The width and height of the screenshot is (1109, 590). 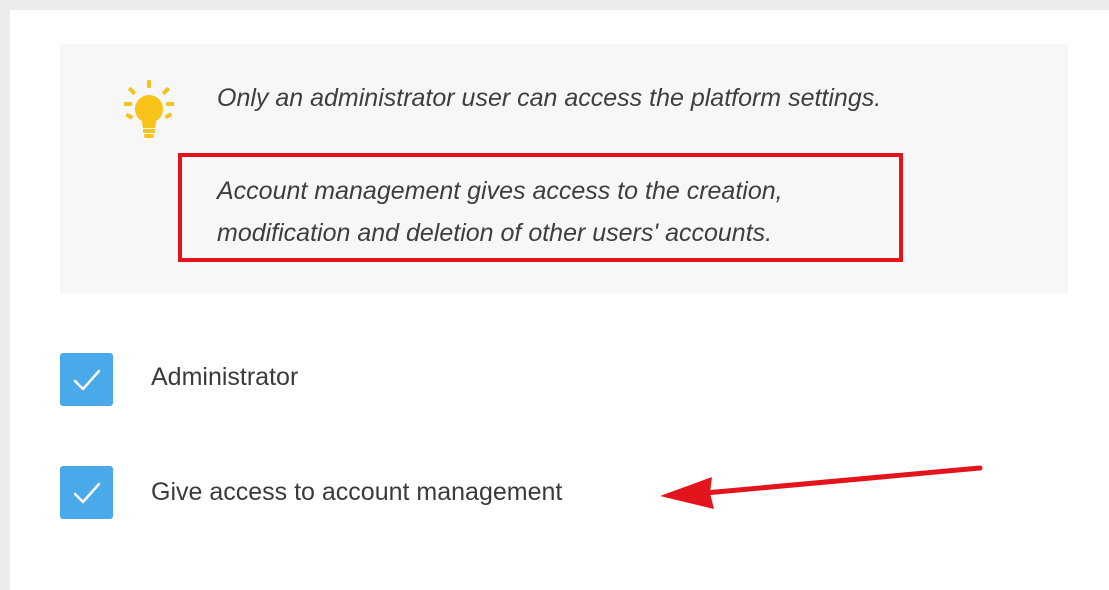 What do you see at coordinates (821, 487) in the screenshot?
I see `annotation-arrow` at bounding box center [821, 487].